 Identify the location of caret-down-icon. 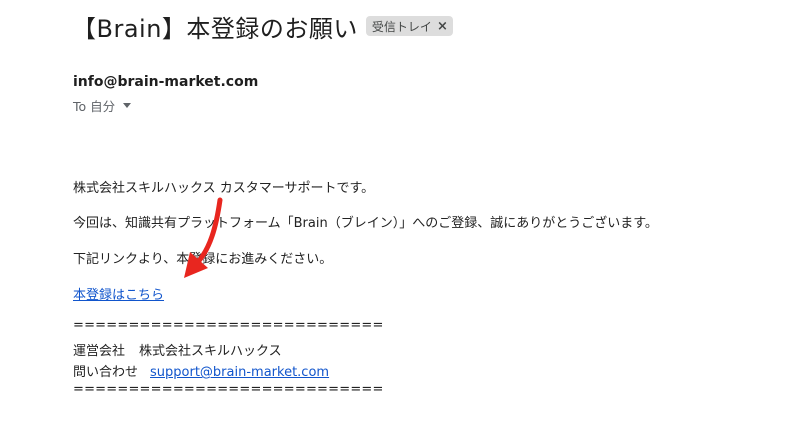
(127, 105).